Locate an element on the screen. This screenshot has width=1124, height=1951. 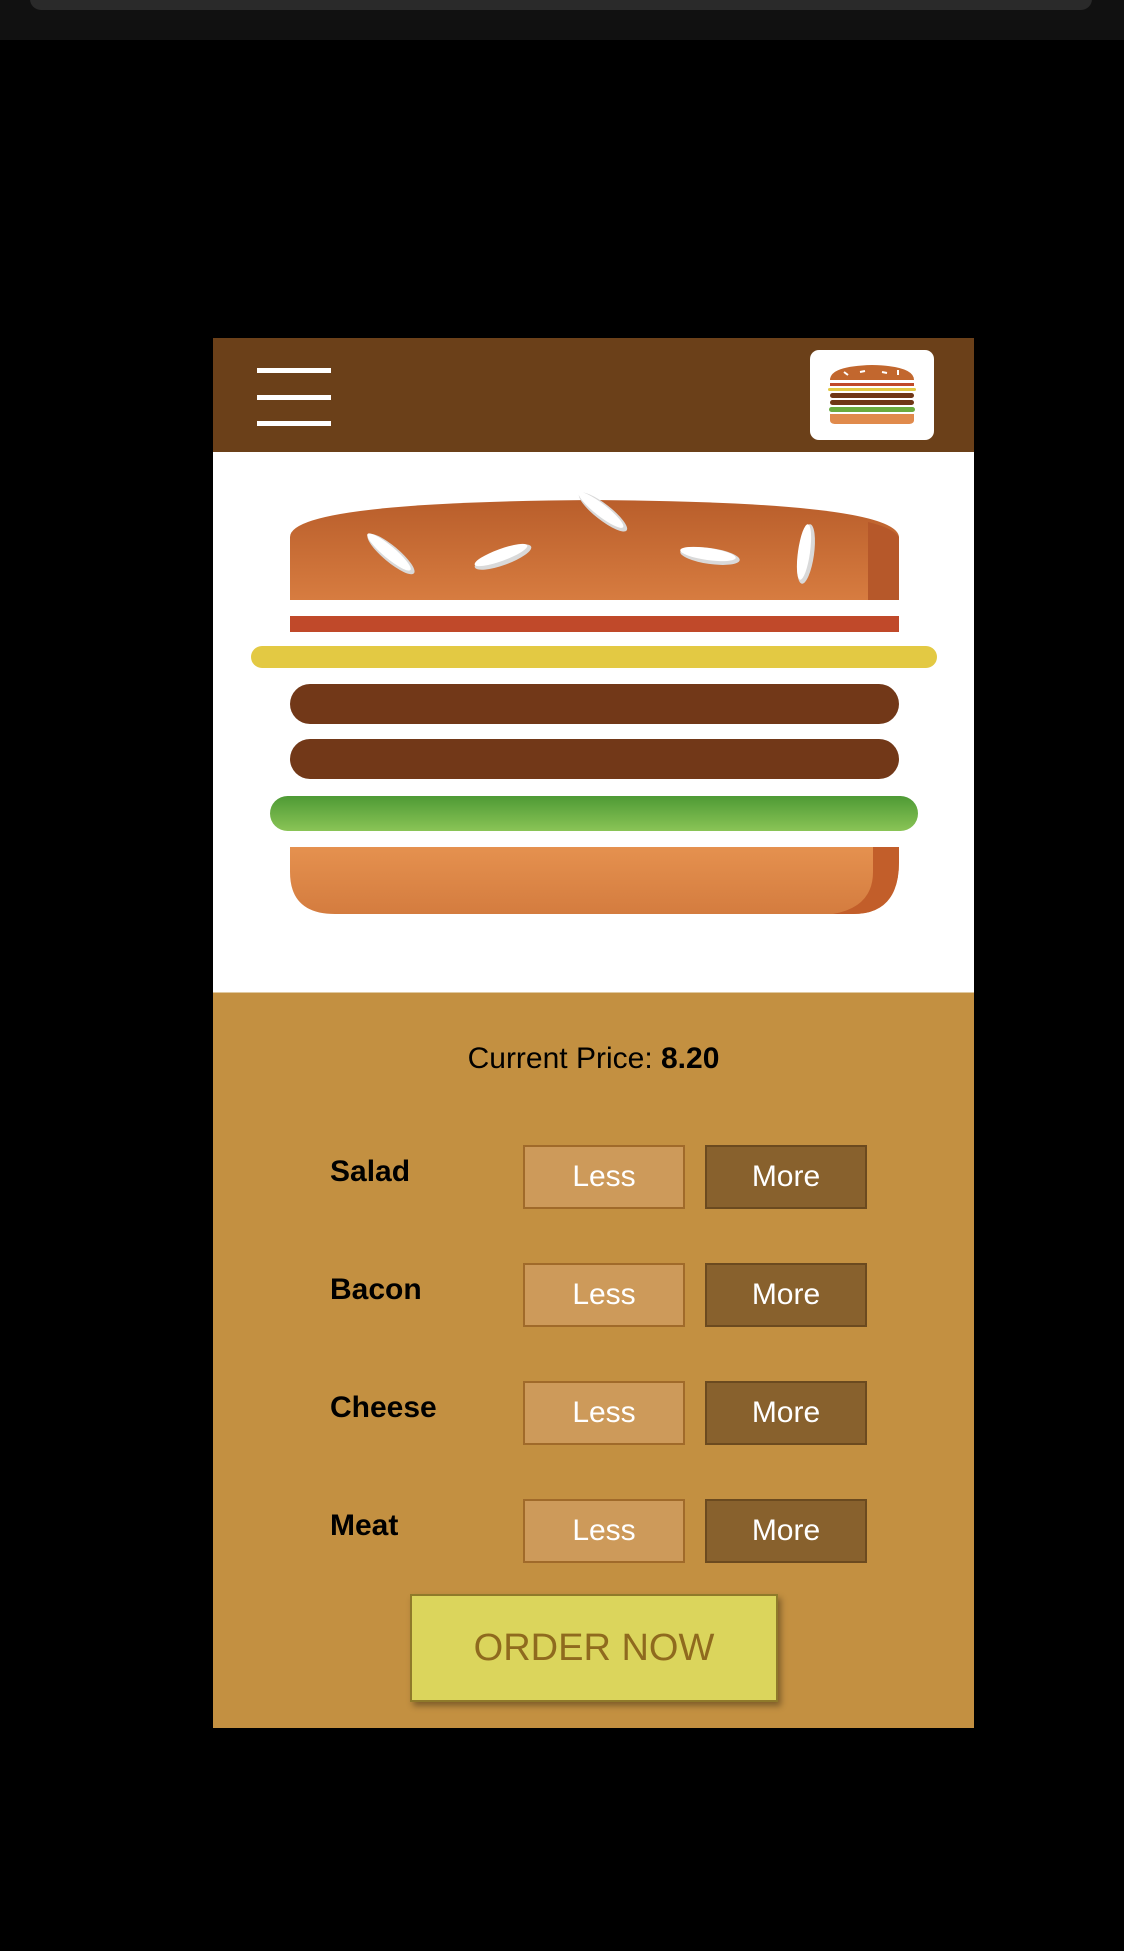
salad-more-button: More is located at coordinates (786, 1177).